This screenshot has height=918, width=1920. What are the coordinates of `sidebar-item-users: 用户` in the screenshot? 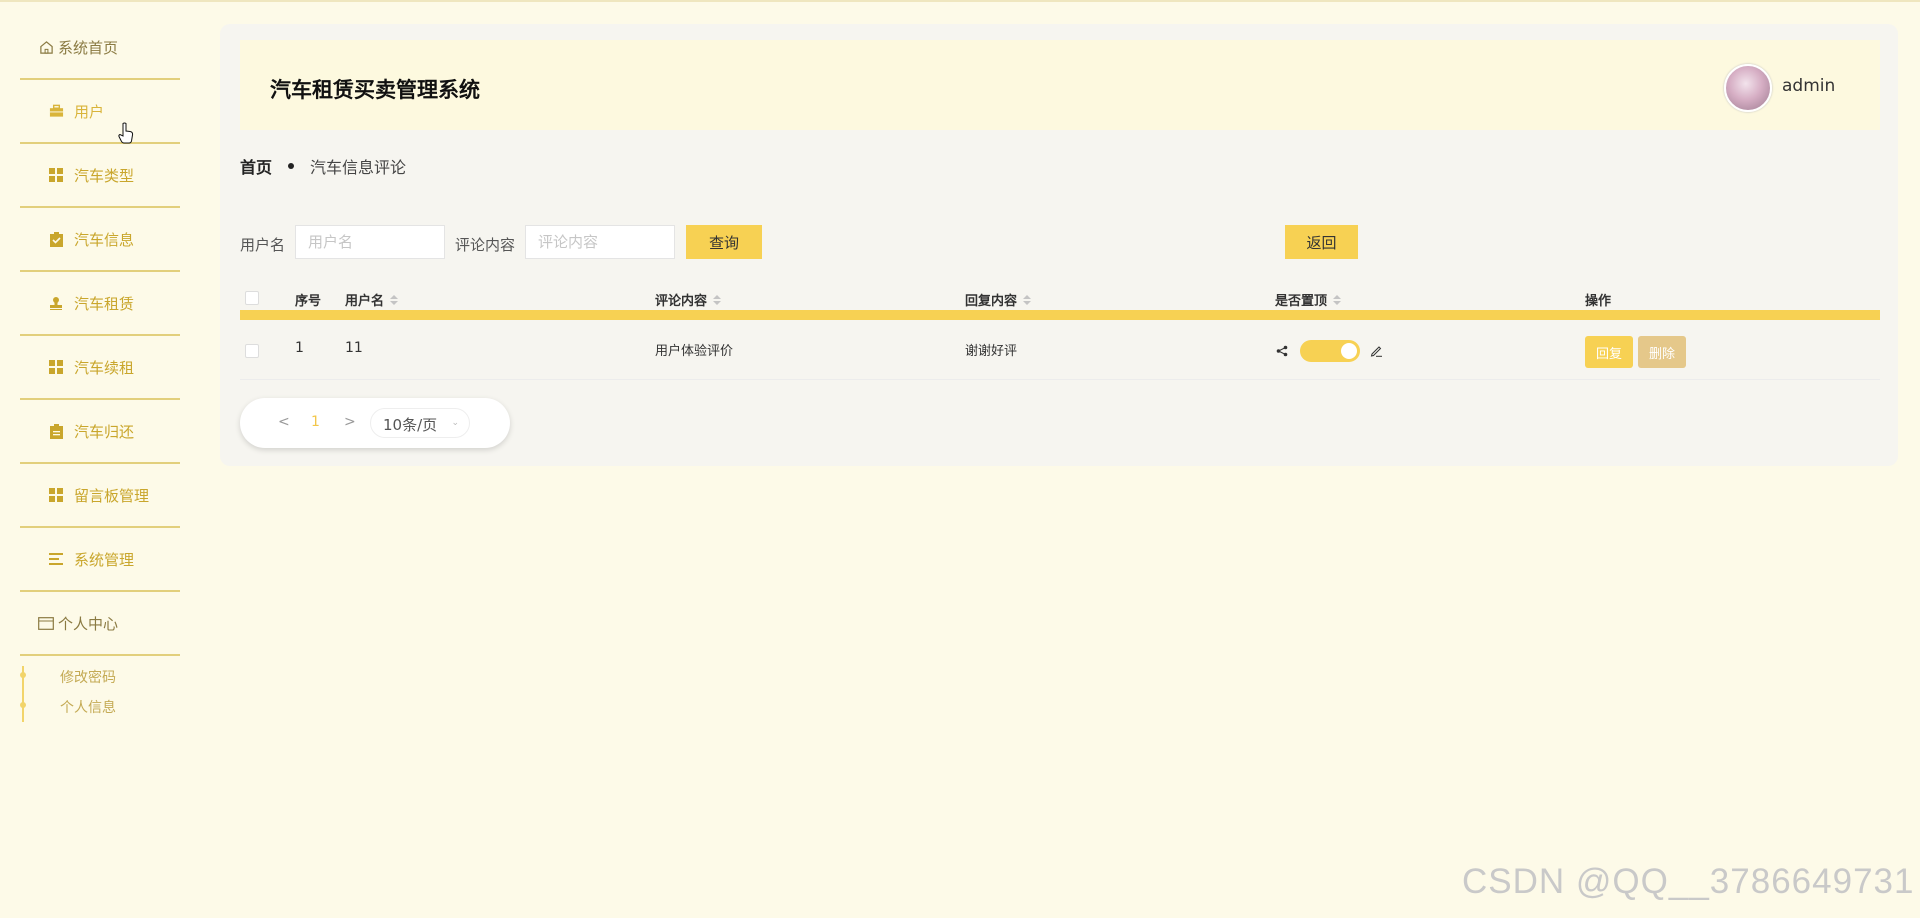 It's located at (100, 112).